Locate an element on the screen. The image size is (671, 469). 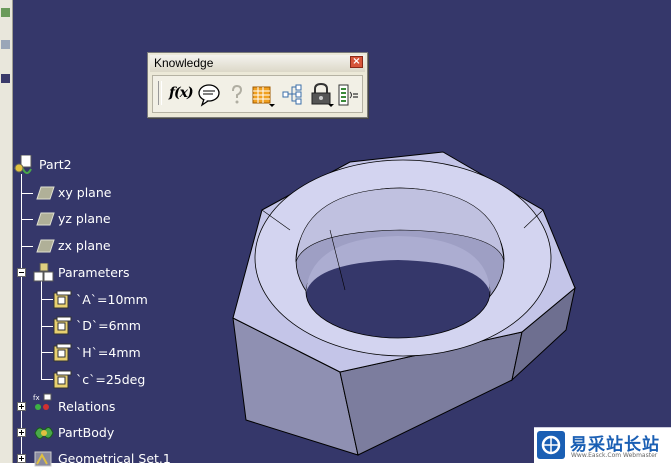
lock-icon is located at coordinates (322, 94).